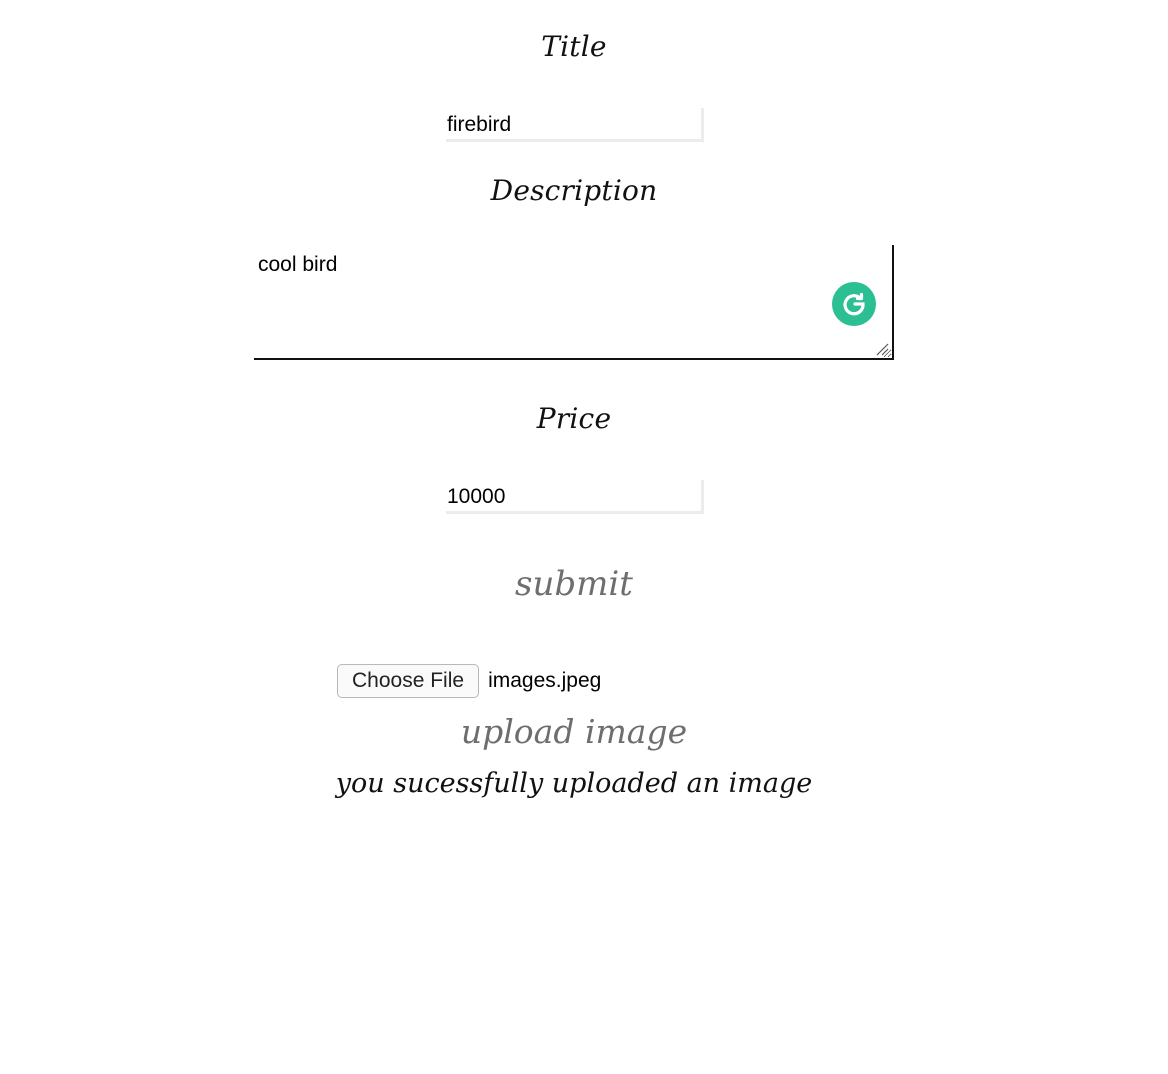 This screenshot has width=1168, height=1074. I want to click on grammarly-icon, so click(854, 304).